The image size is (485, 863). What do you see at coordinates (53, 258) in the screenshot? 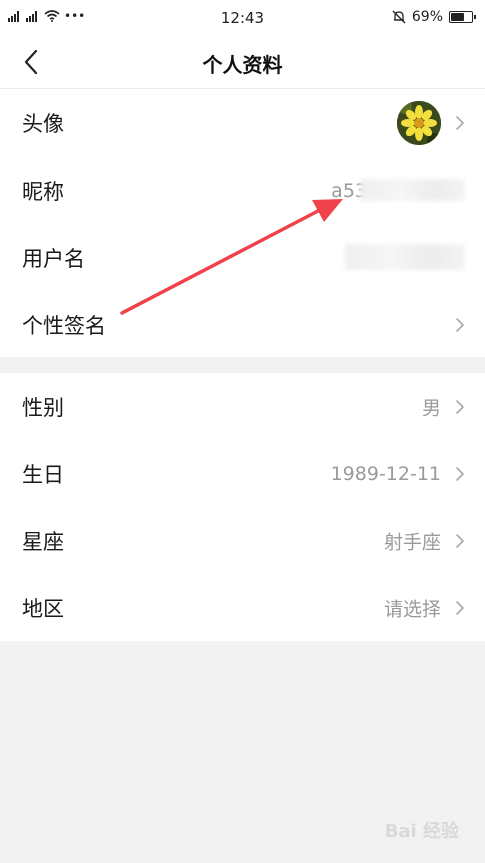
I see `row-label: 用户名` at bounding box center [53, 258].